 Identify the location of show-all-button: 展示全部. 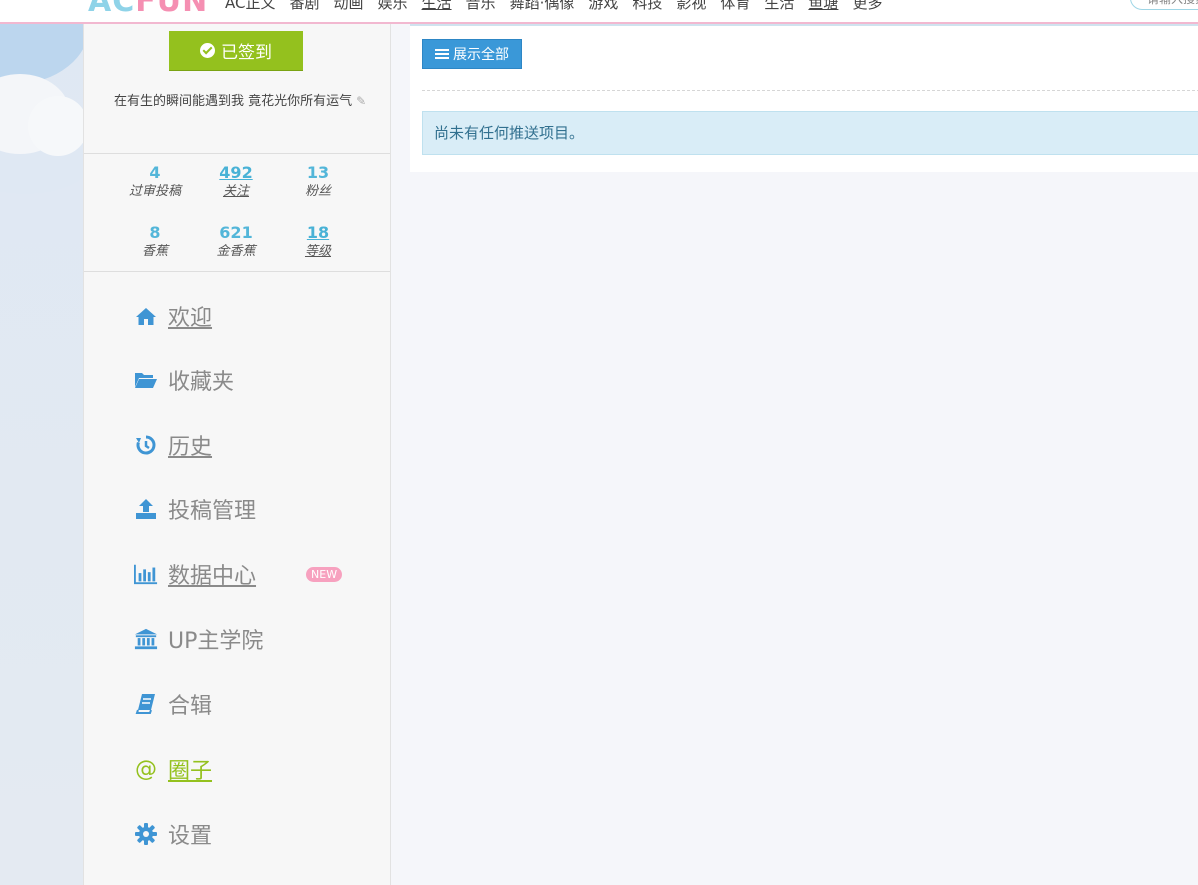
(472, 54).